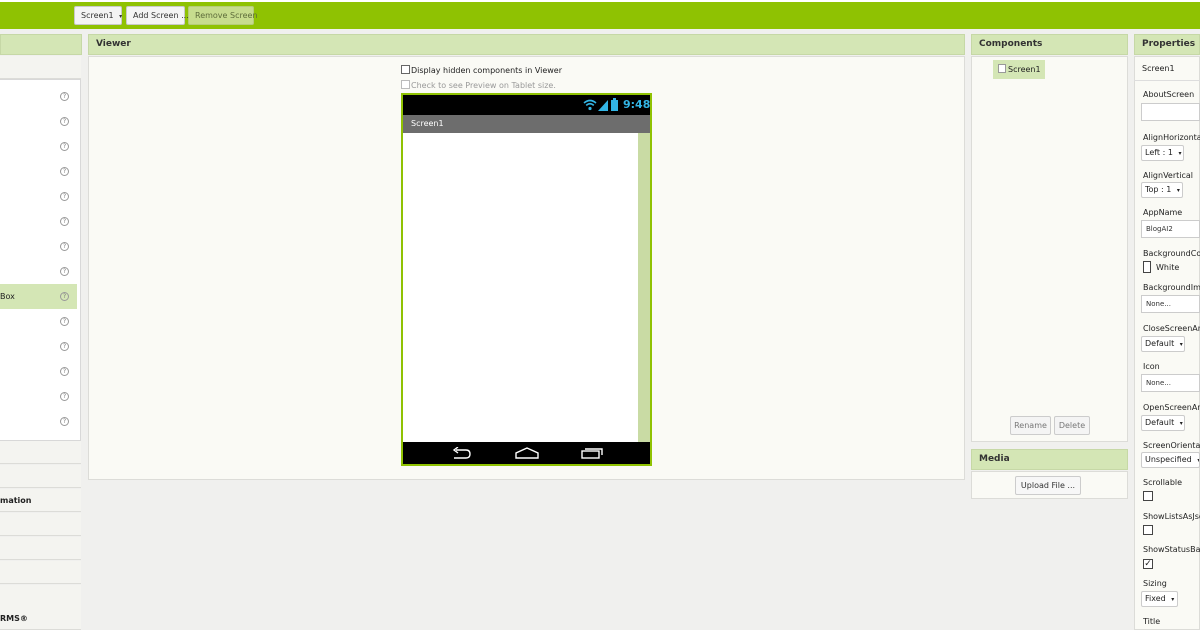 Image resolution: width=1200 pixels, height=630 pixels. Describe the element at coordinates (1171, 549) in the screenshot. I see `prop-label-showstatusbar: ShowStatusBar` at that location.